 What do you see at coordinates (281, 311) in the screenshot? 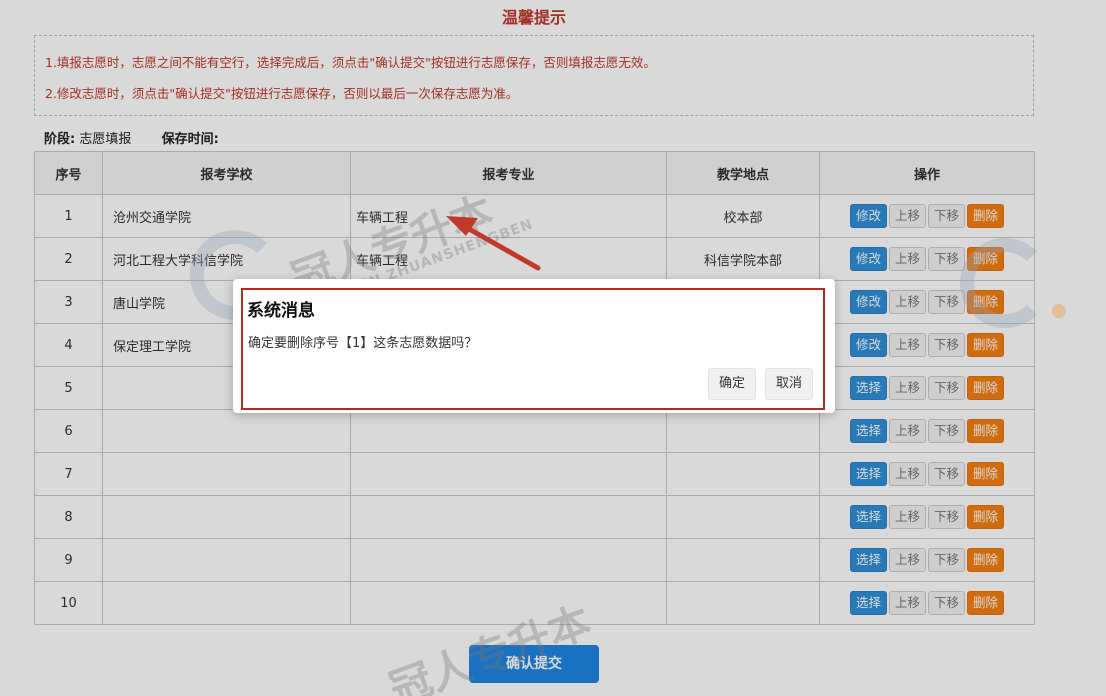
I see `dialog-title: 系统消息` at bounding box center [281, 311].